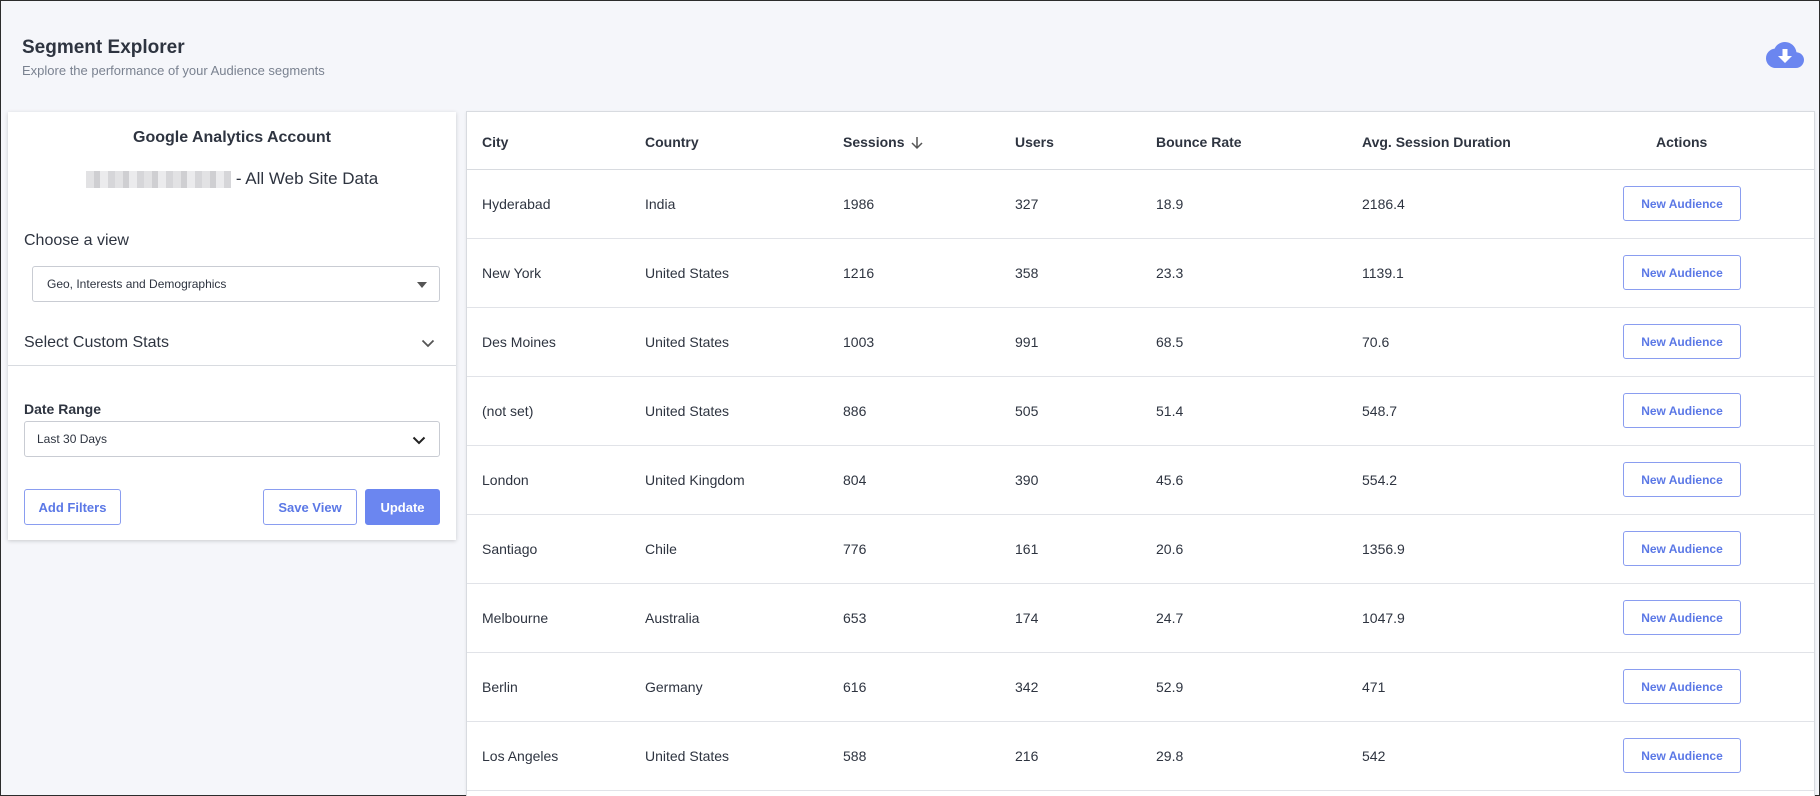 The image size is (1820, 796). I want to click on cell-users: 342, so click(1027, 687).